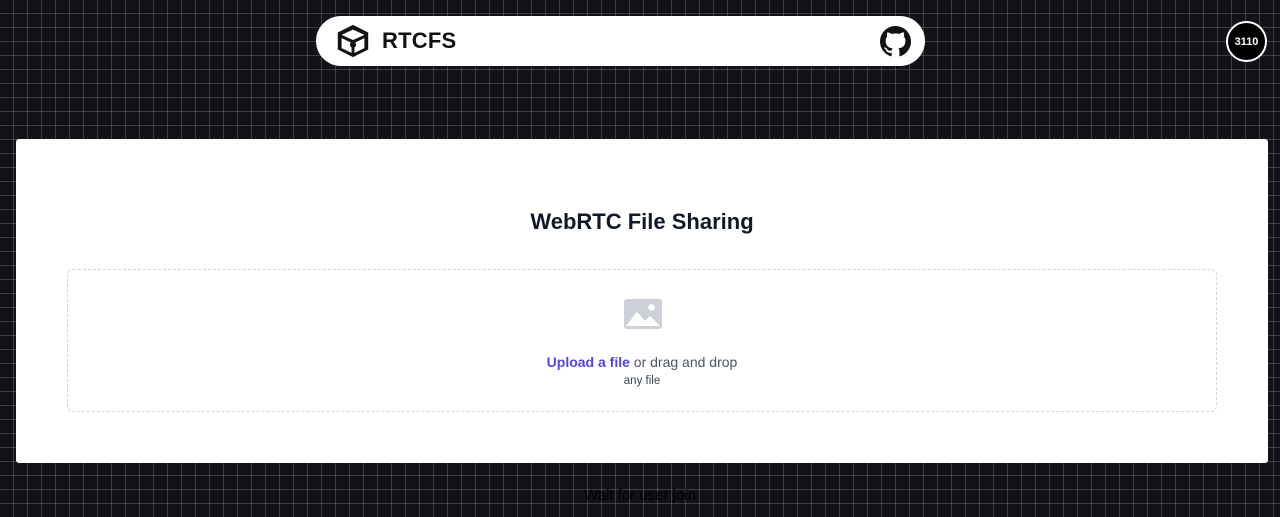 This screenshot has height=517, width=1280. I want to click on brand-home-link: RTCFS, so click(395, 41).